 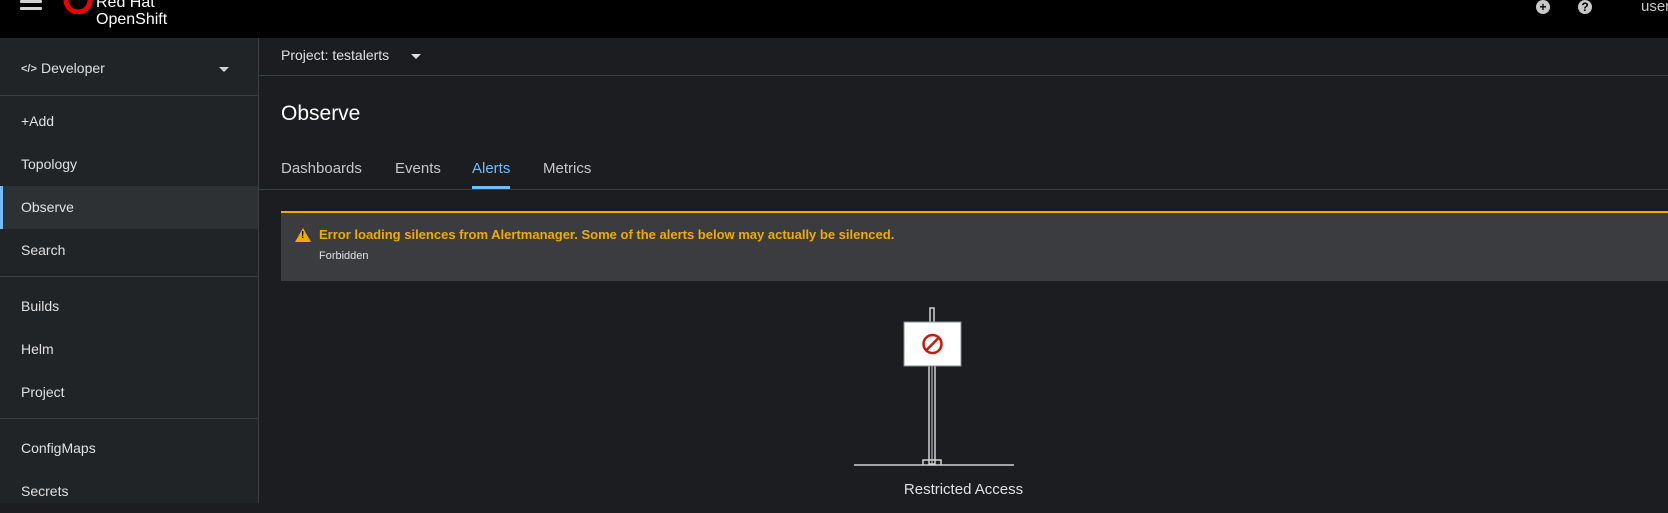 I want to click on nav-group-primary: +Add Topology Observe Search, so click(x=129, y=184).